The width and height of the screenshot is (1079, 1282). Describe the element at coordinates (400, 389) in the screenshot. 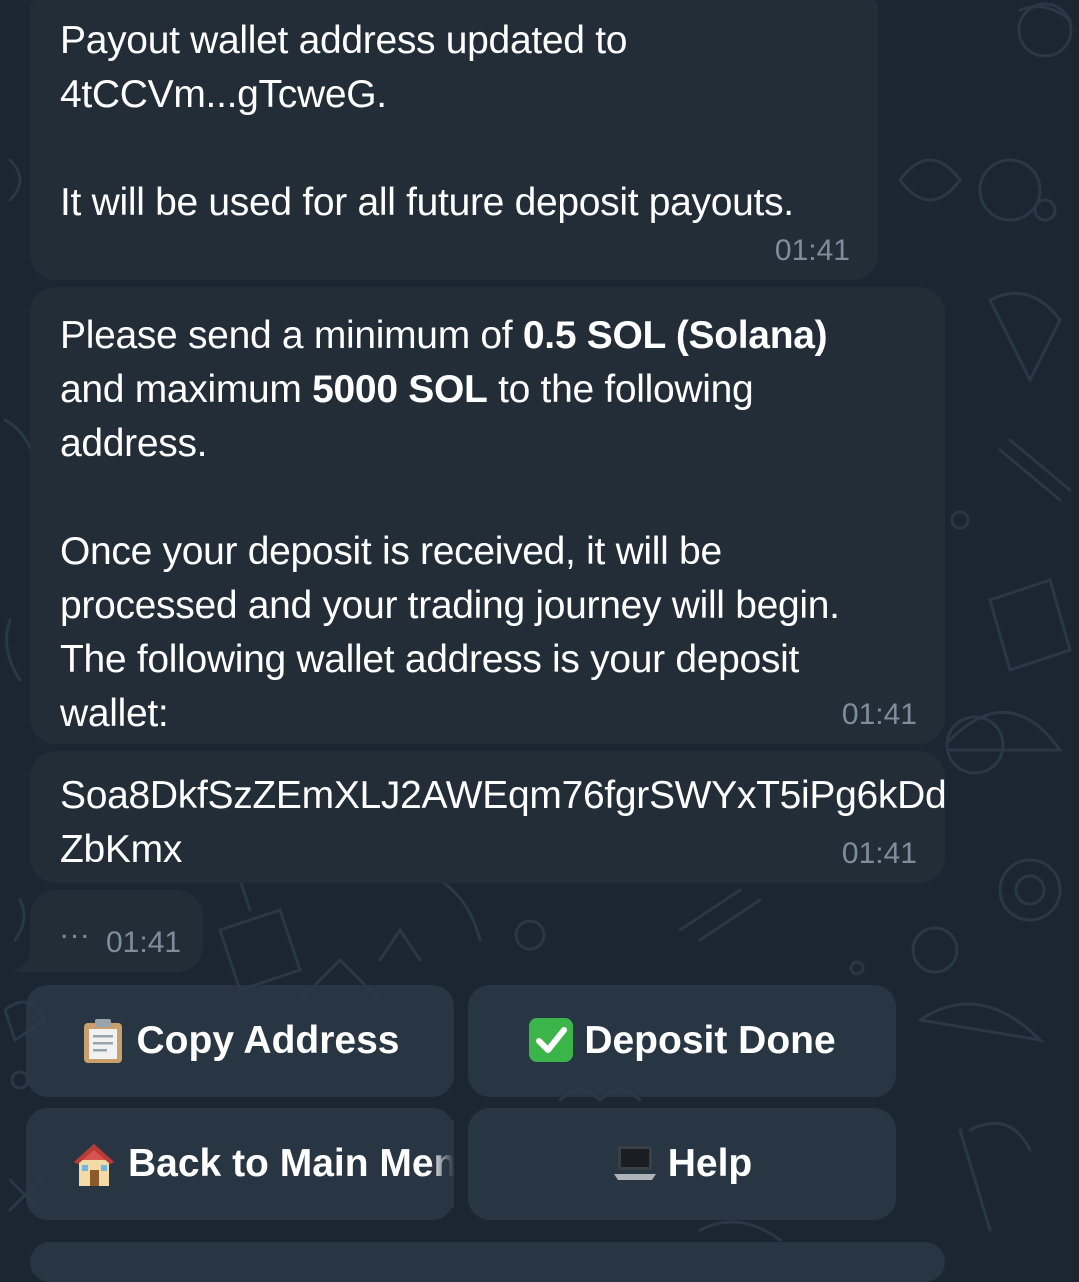

I see `max-amount: 5000 SOL` at that location.